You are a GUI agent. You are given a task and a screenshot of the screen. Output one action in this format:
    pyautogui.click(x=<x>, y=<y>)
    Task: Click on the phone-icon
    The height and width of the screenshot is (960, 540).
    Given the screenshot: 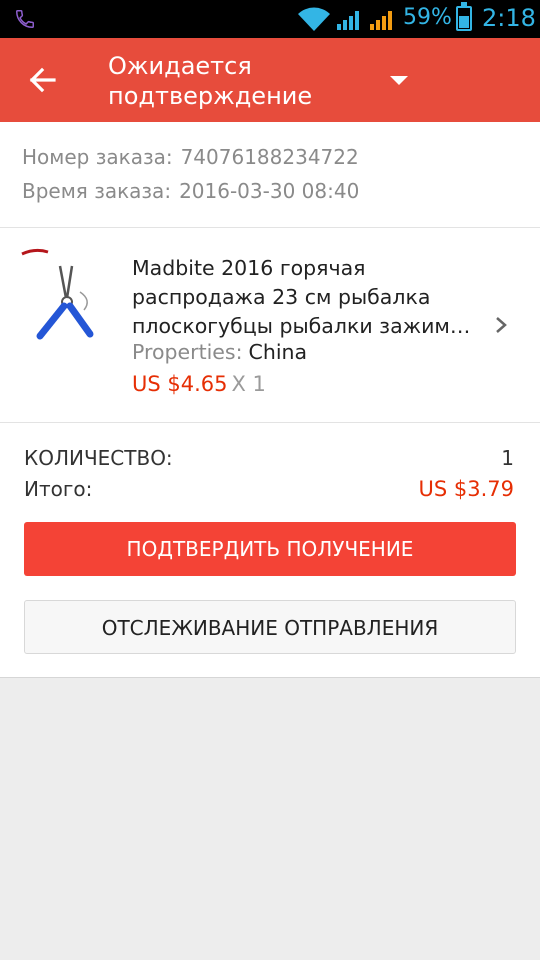 What is the action you would take?
    pyautogui.click(x=25, y=19)
    